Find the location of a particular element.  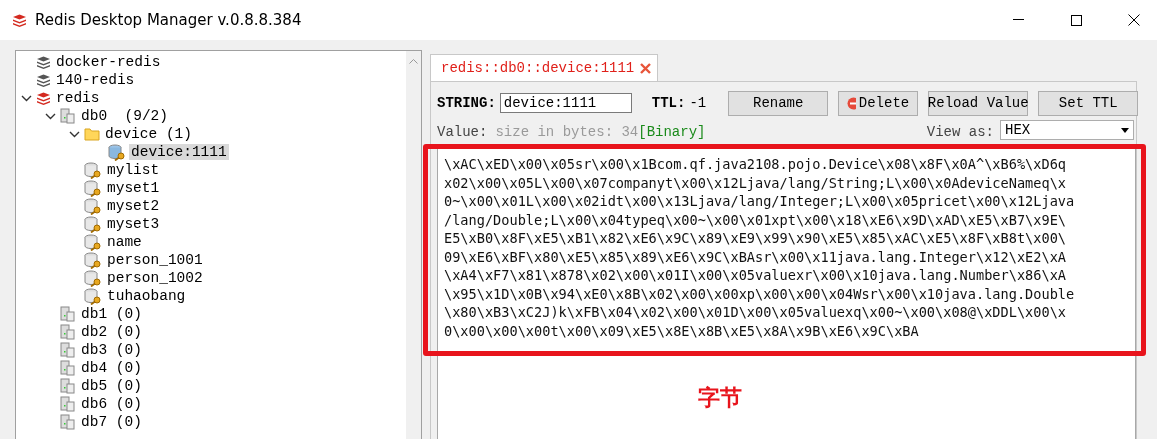

format-label: [Binary] is located at coordinates (672, 132).